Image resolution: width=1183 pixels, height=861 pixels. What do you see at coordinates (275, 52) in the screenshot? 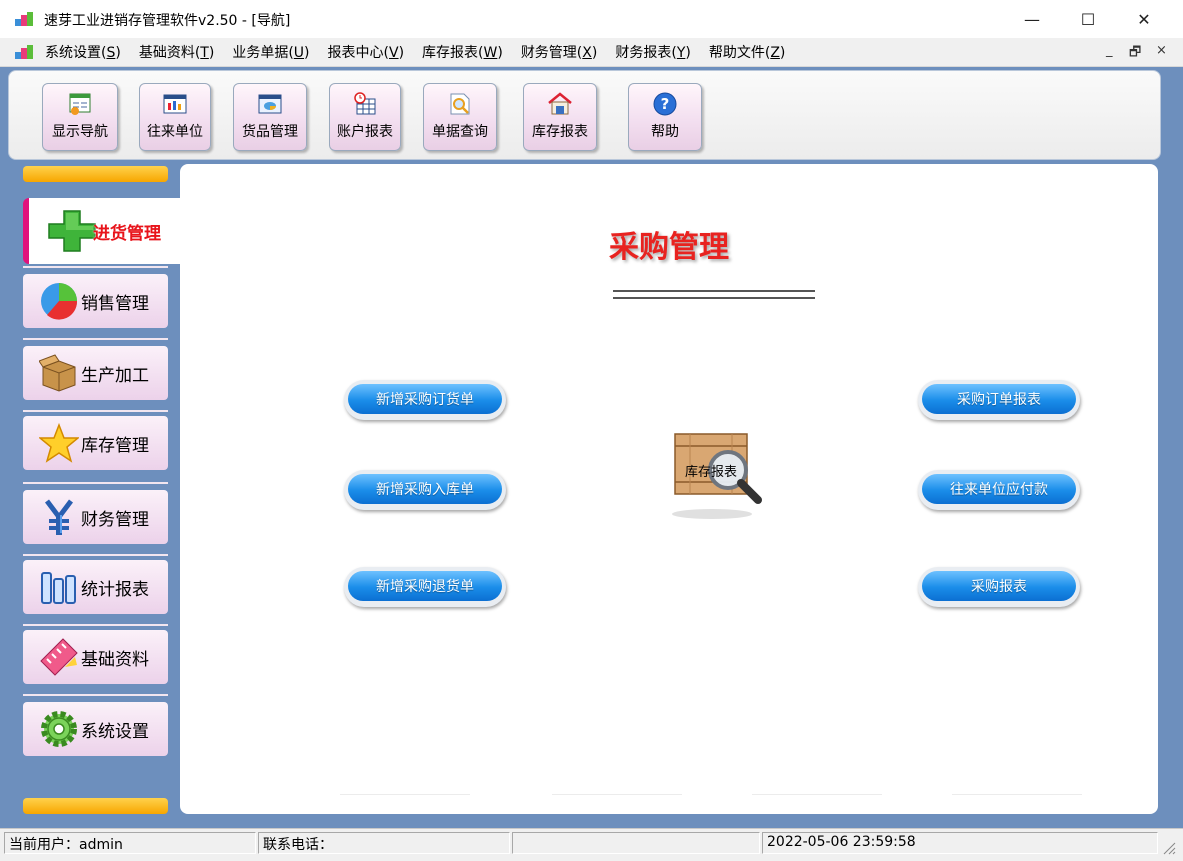
I see `menu-business-documents: 业务单据(U)` at bounding box center [275, 52].